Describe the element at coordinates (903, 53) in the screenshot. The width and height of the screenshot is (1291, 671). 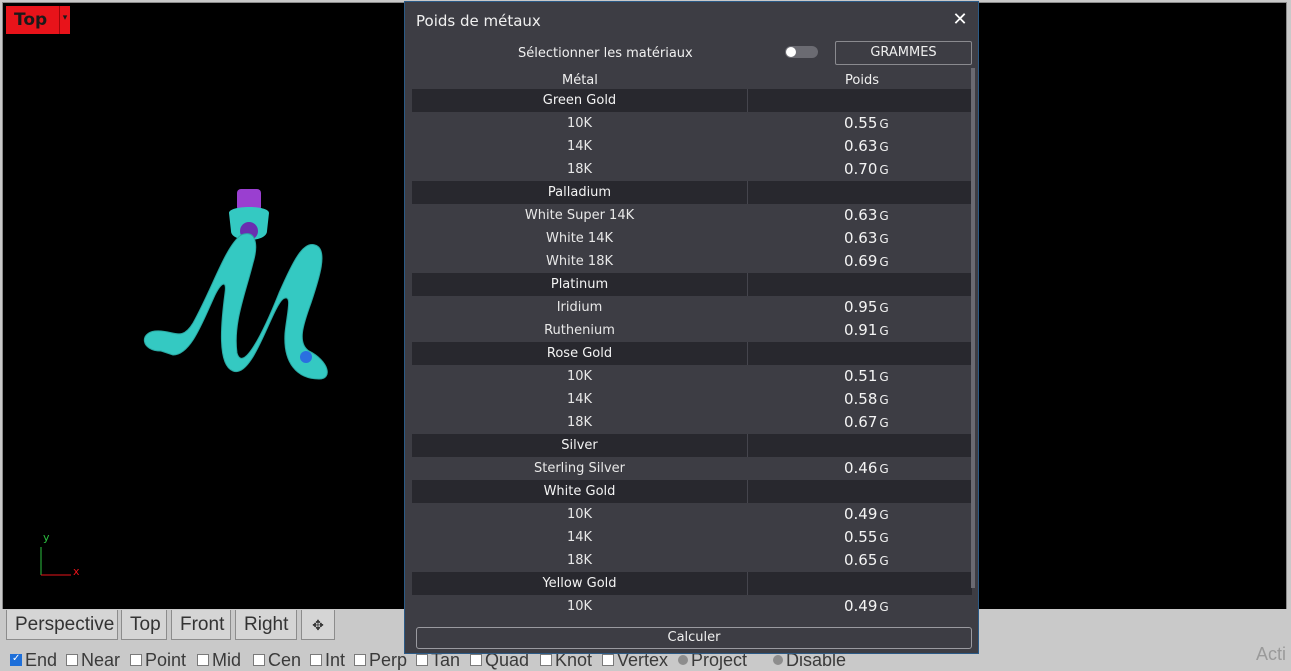
I see `unit-button: GRAMMES` at that location.